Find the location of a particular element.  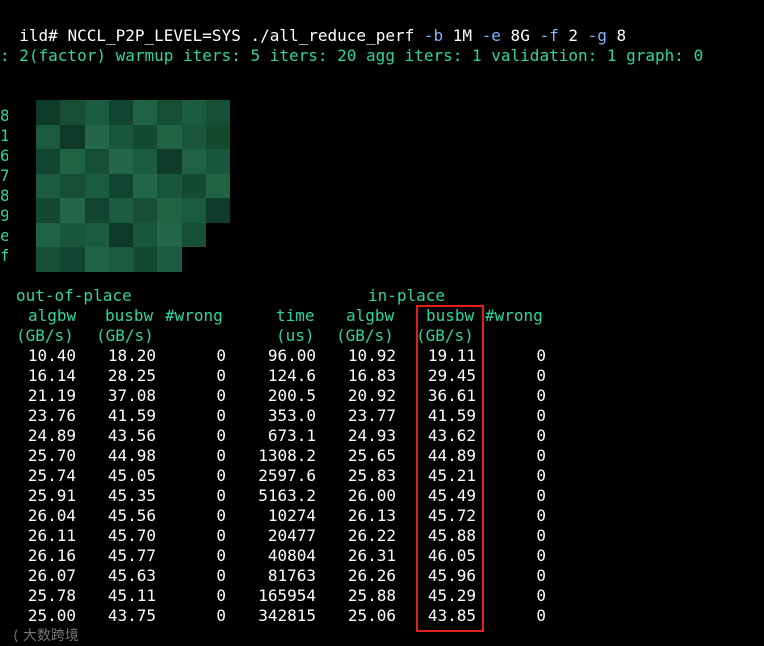

cell-algbw2: 26.26 is located at coordinates (371, 575).